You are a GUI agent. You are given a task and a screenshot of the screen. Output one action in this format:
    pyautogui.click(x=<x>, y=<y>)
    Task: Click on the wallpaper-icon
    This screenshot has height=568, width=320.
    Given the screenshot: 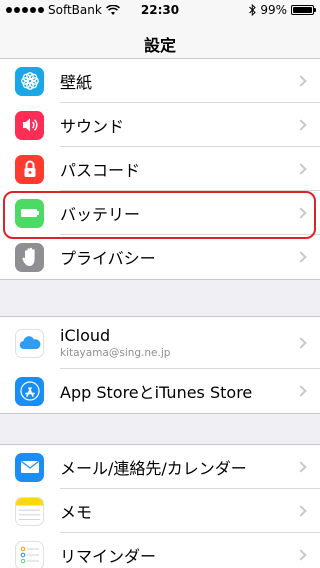 What is the action you would take?
    pyautogui.click(x=29, y=81)
    